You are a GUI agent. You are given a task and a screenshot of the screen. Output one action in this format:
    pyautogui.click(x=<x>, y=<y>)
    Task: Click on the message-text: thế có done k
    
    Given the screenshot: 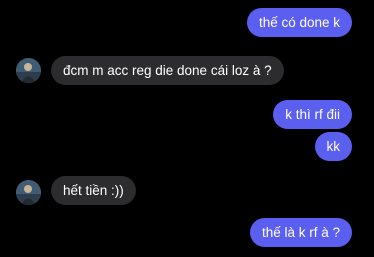 What is the action you would take?
    pyautogui.click(x=299, y=22)
    